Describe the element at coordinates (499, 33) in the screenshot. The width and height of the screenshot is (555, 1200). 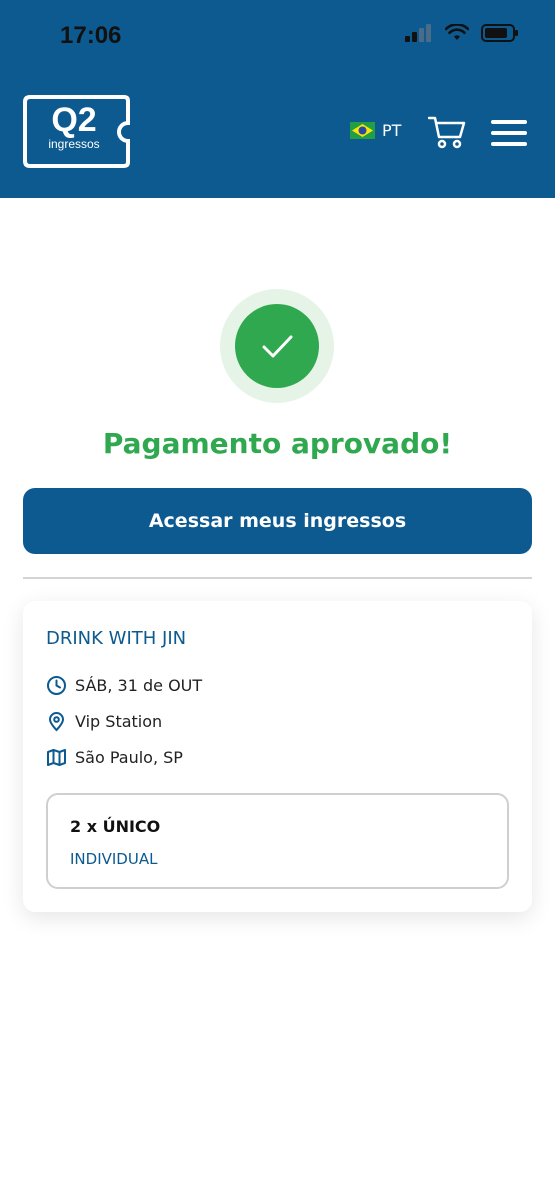
I see `battery-icon` at that location.